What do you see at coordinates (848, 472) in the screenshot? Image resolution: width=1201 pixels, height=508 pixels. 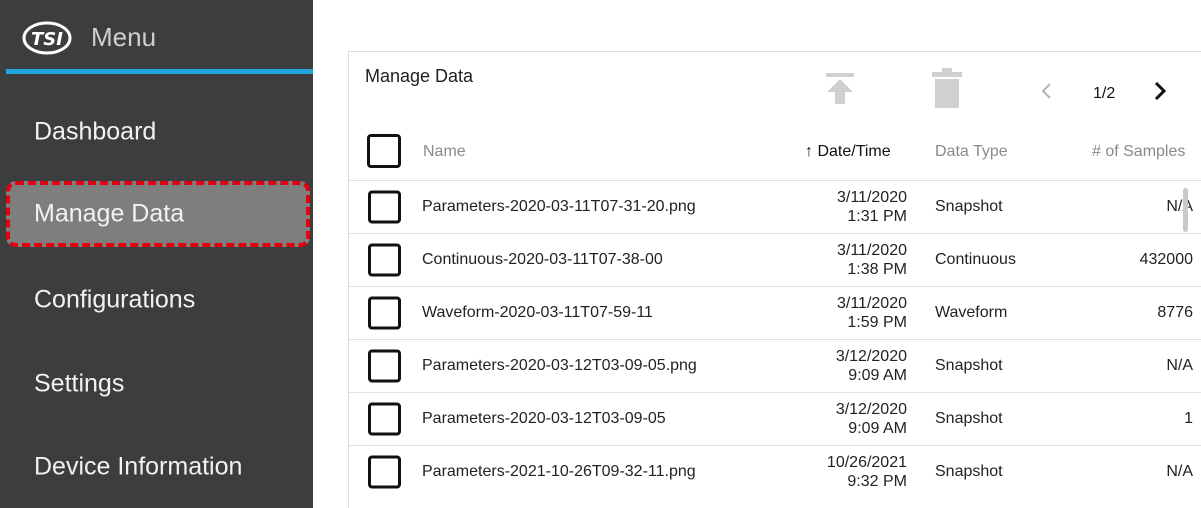 I see `row-datetime: 10/26/2021 9:32 PM` at bounding box center [848, 472].